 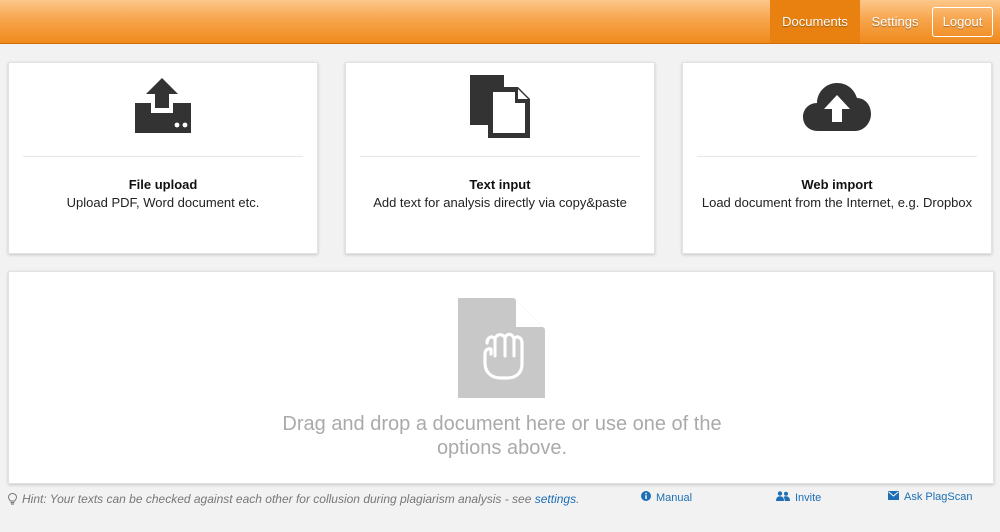 I want to click on manual-label: Manual, so click(x=674, y=497).